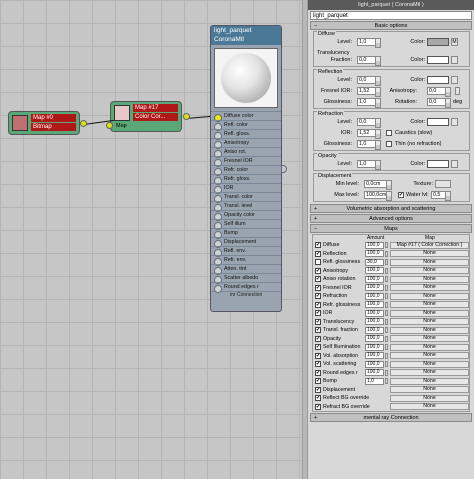 The height and width of the screenshot is (479, 474). What do you see at coordinates (438, 42) in the screenshot?
I see `diffuse-color-swatch` at bounding box center [438, 42].